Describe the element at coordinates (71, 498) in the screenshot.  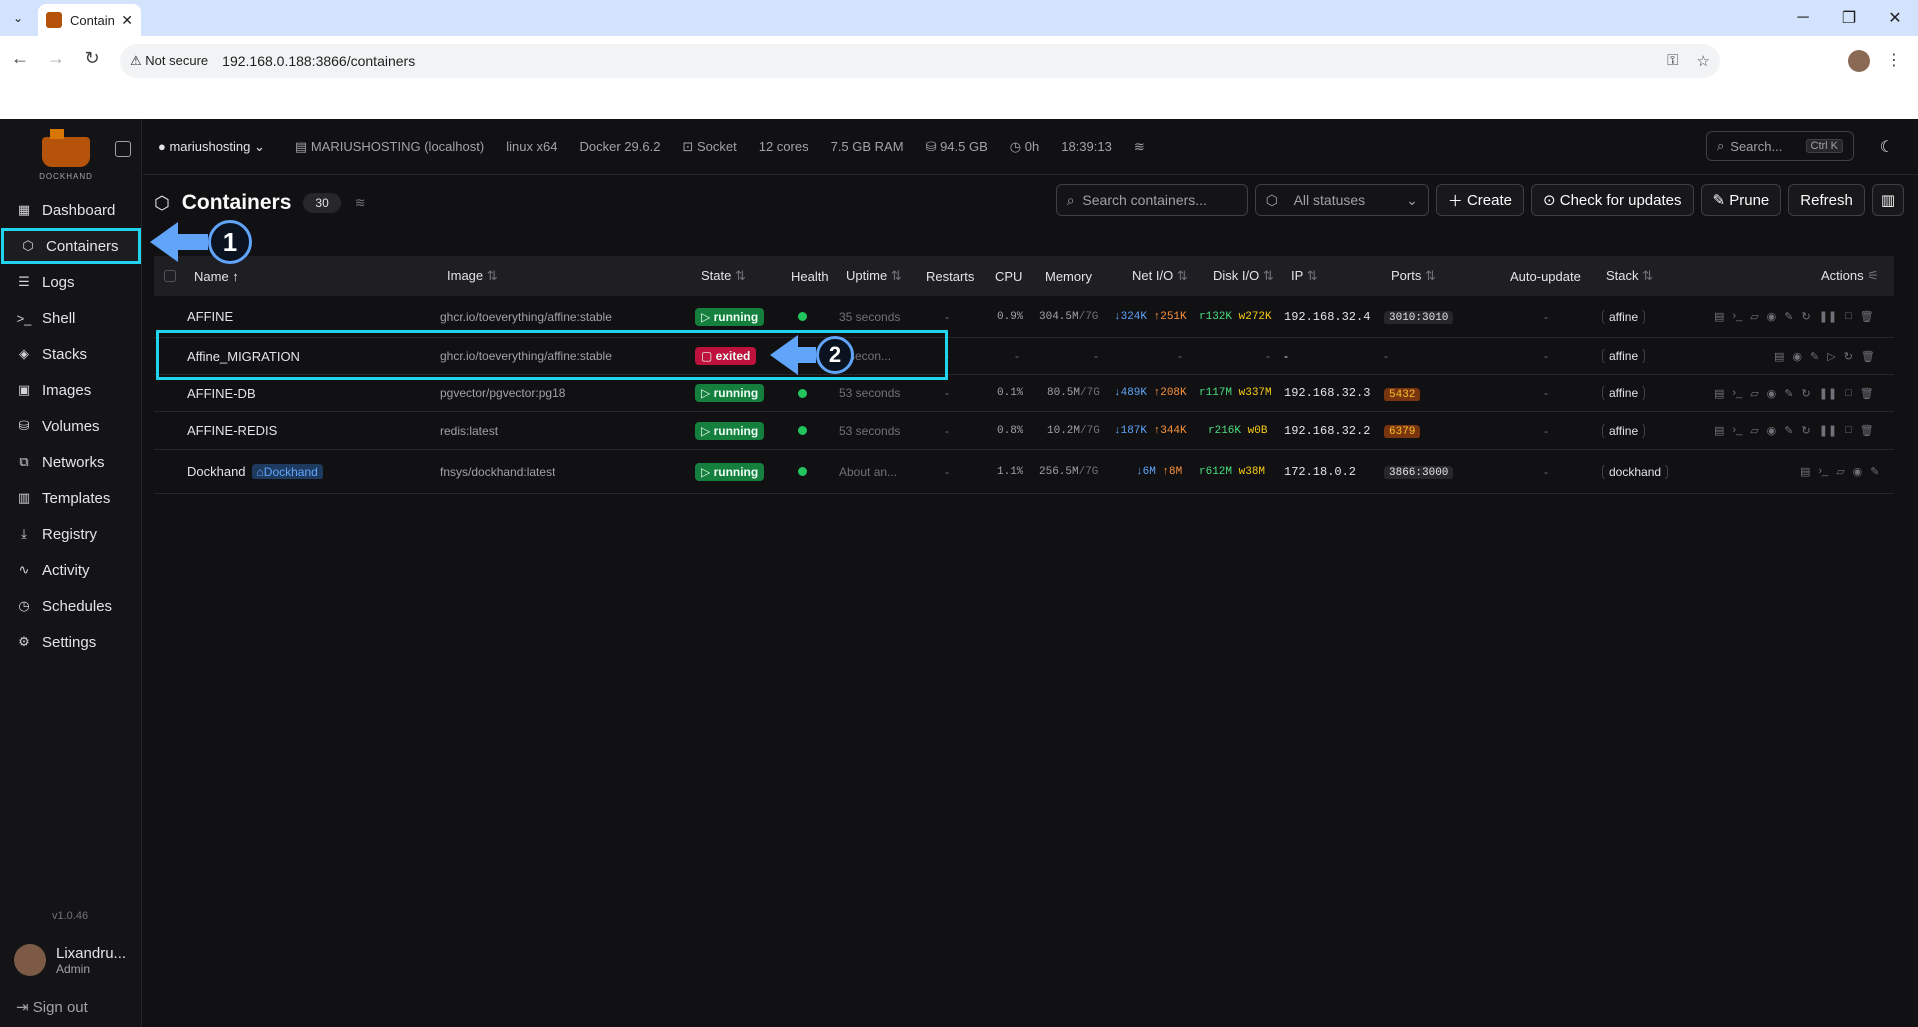
I see `sidebar-item-templates: ▥ Templates` at that location.